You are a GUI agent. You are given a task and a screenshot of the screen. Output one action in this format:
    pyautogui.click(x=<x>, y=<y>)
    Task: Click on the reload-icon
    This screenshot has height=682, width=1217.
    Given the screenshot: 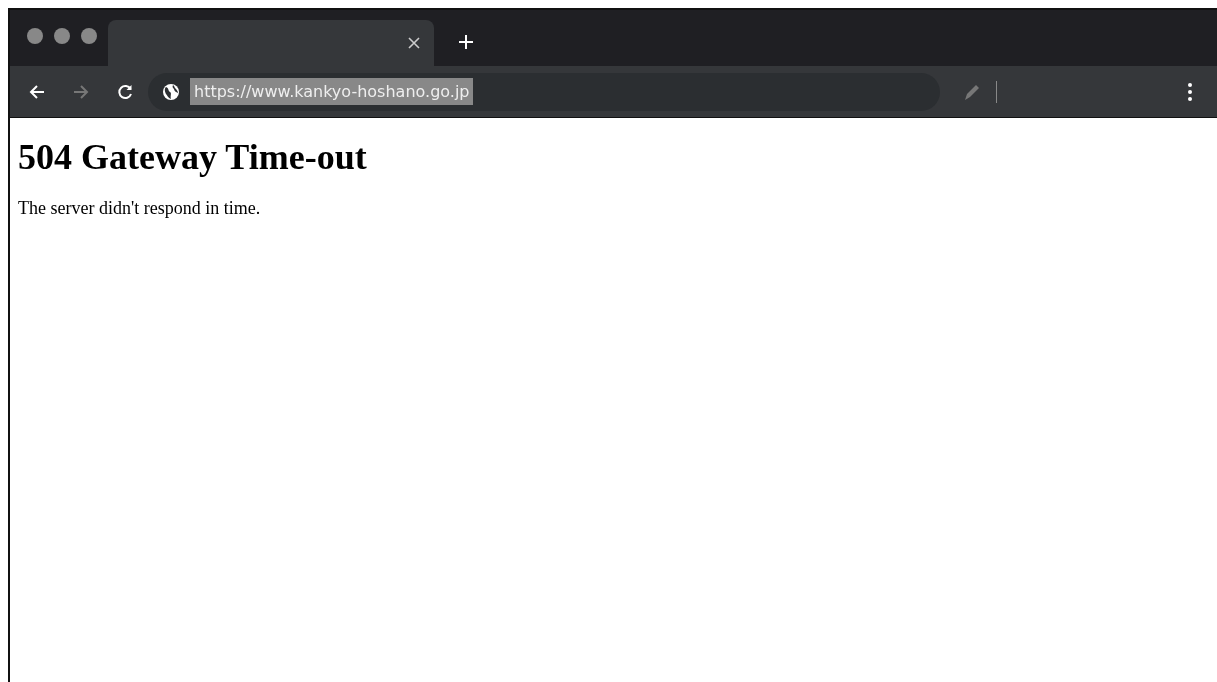 What is the action you would take?
    pyautogui.click(x=125, y=91)
    